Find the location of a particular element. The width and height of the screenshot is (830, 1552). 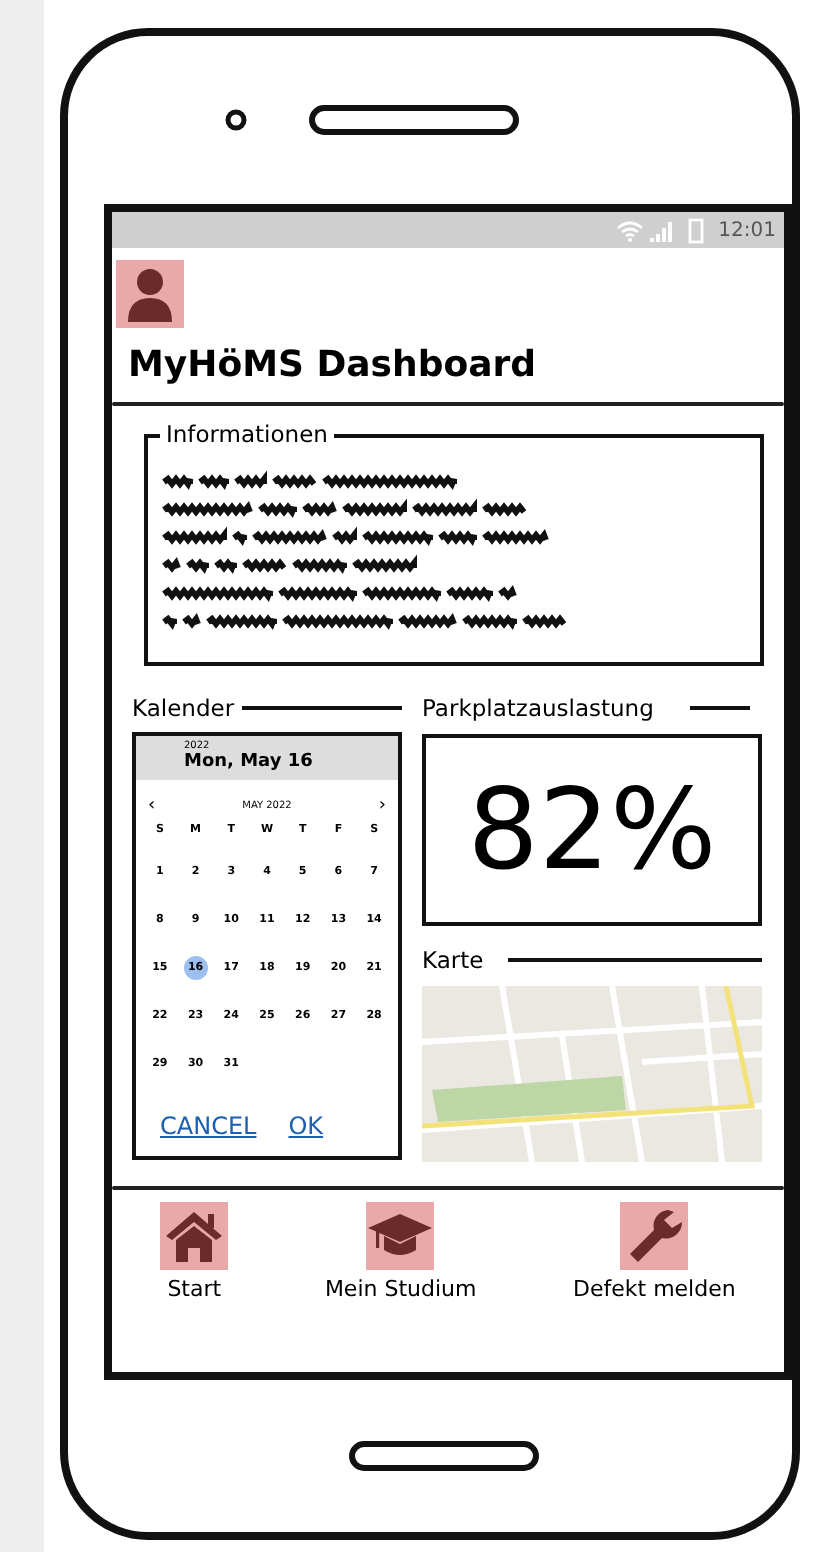

next-month-button: › is located at coordinates (382, 806).